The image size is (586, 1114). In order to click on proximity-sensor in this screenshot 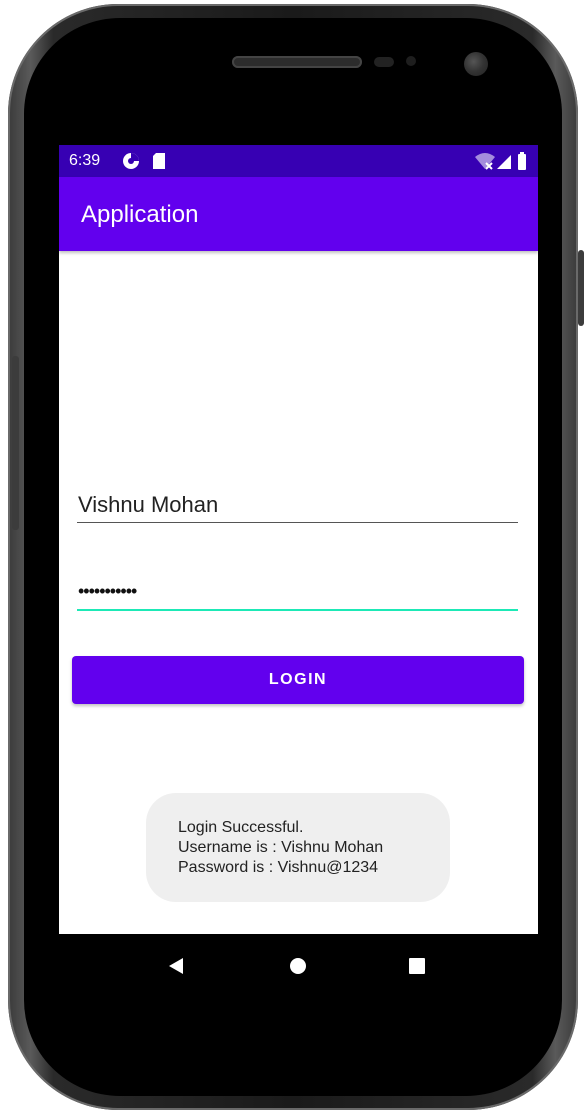, I will do `click(384, 62)`.